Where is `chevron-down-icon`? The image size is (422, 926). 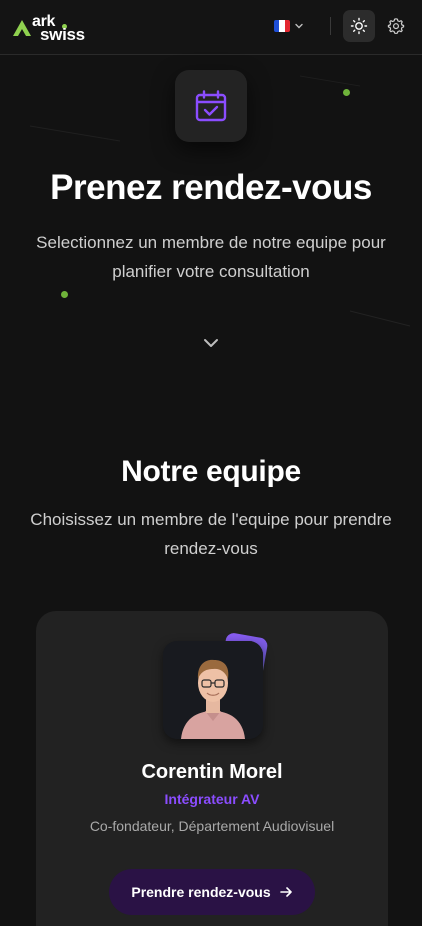
chevron-down-icon is located at coordinates (299, 26).